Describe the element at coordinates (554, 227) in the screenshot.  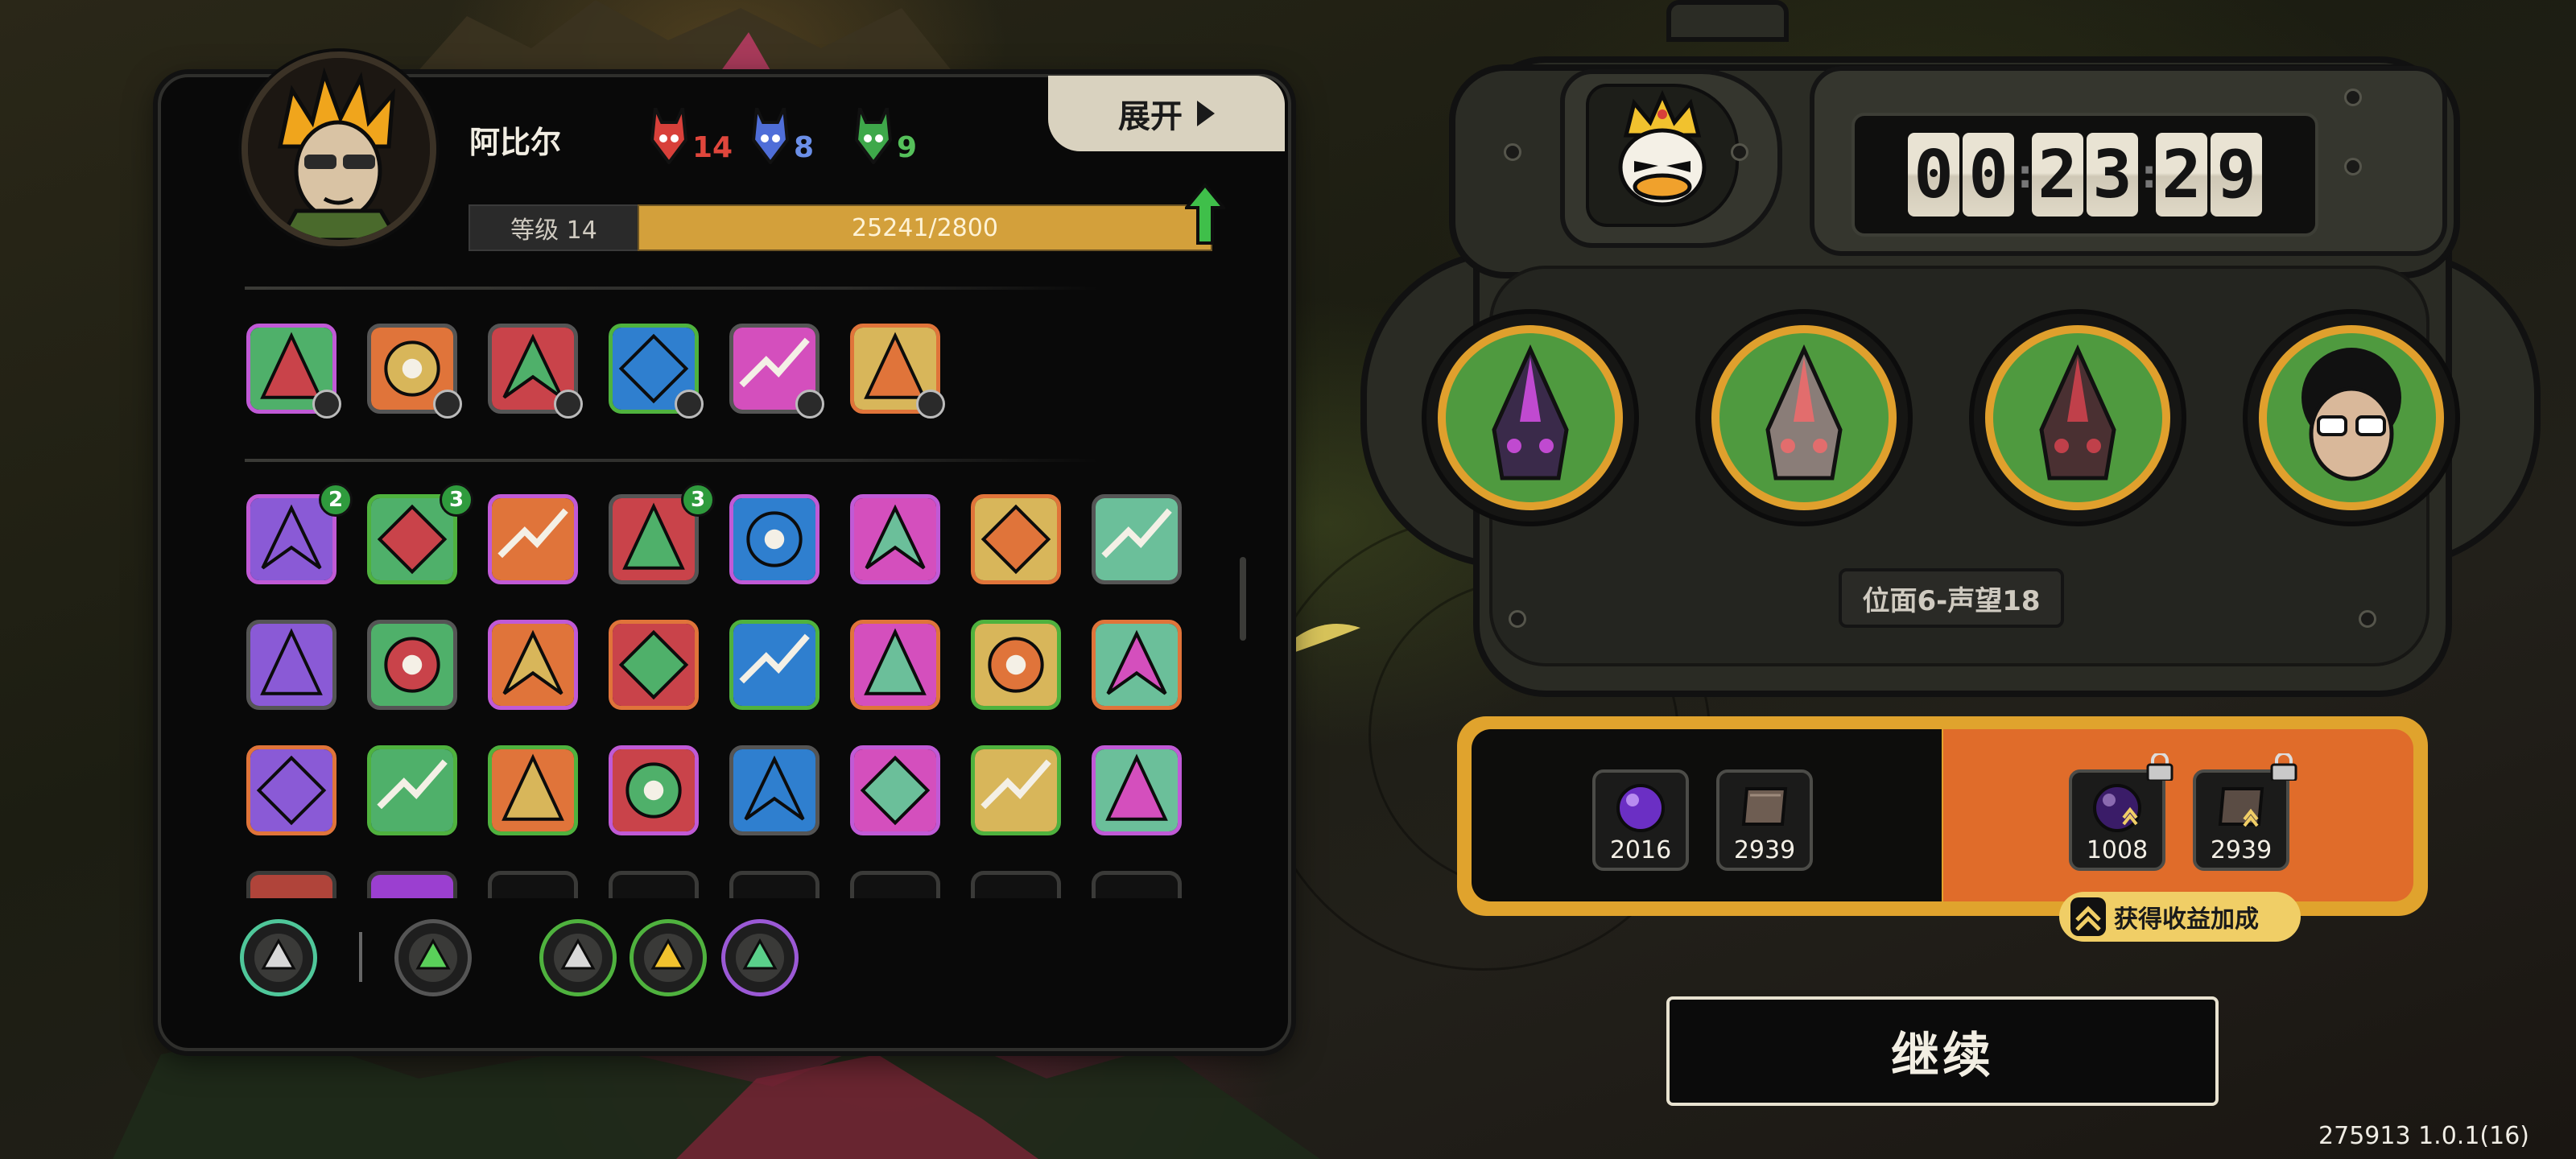
I see `level-label: 等级 14` at that location.